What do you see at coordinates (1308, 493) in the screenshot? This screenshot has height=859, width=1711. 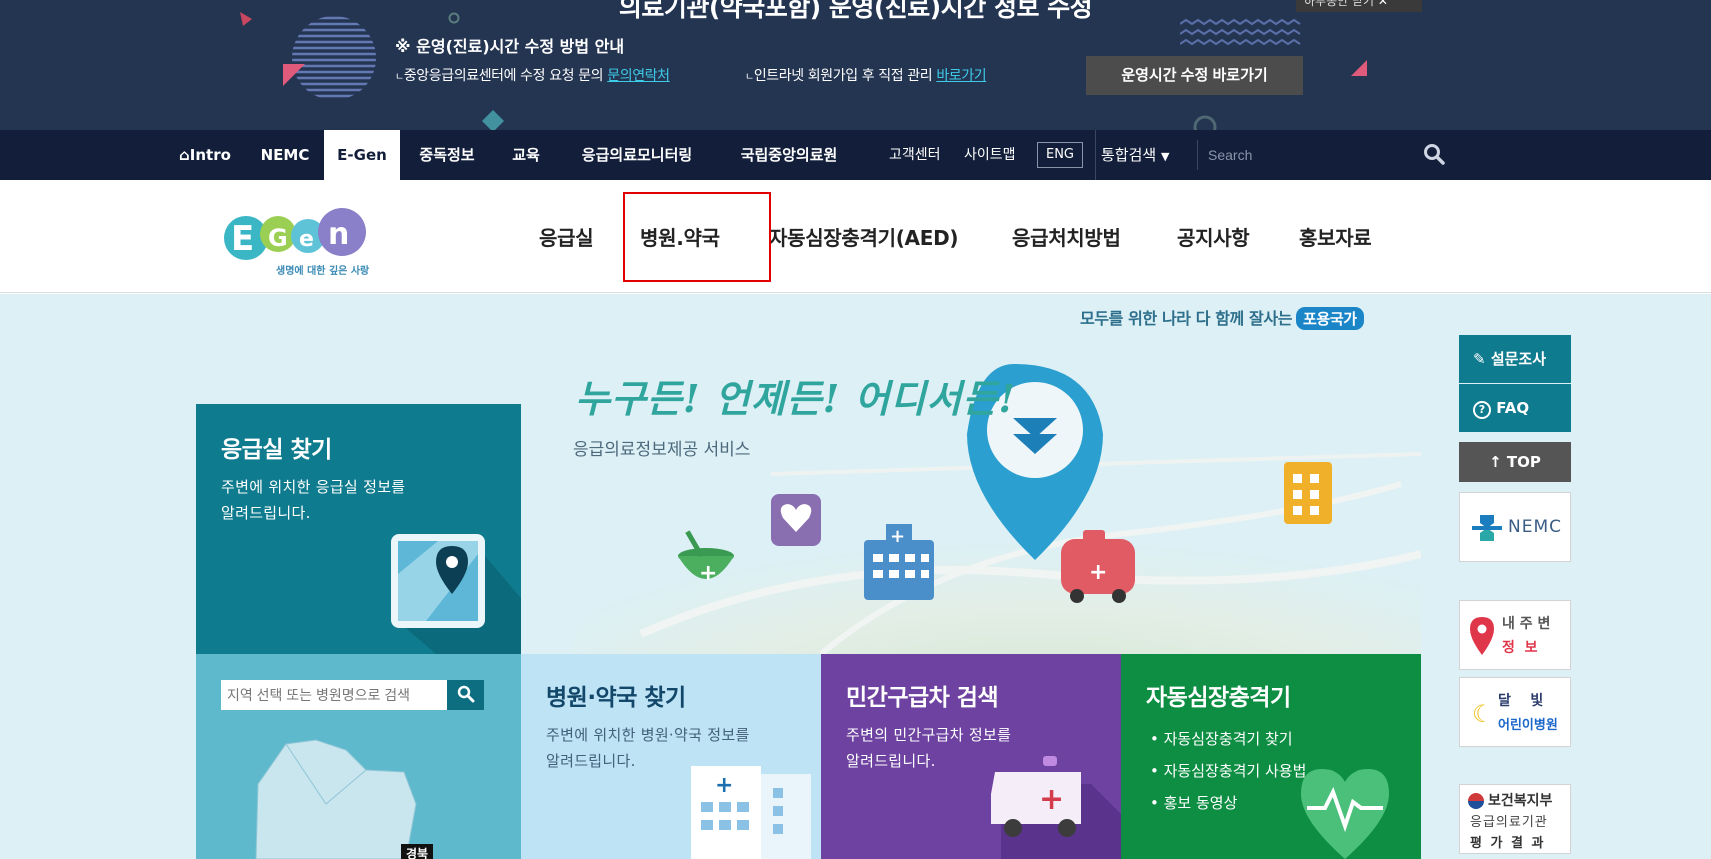 I see `building-icon` at bounding box center [1308, 493].